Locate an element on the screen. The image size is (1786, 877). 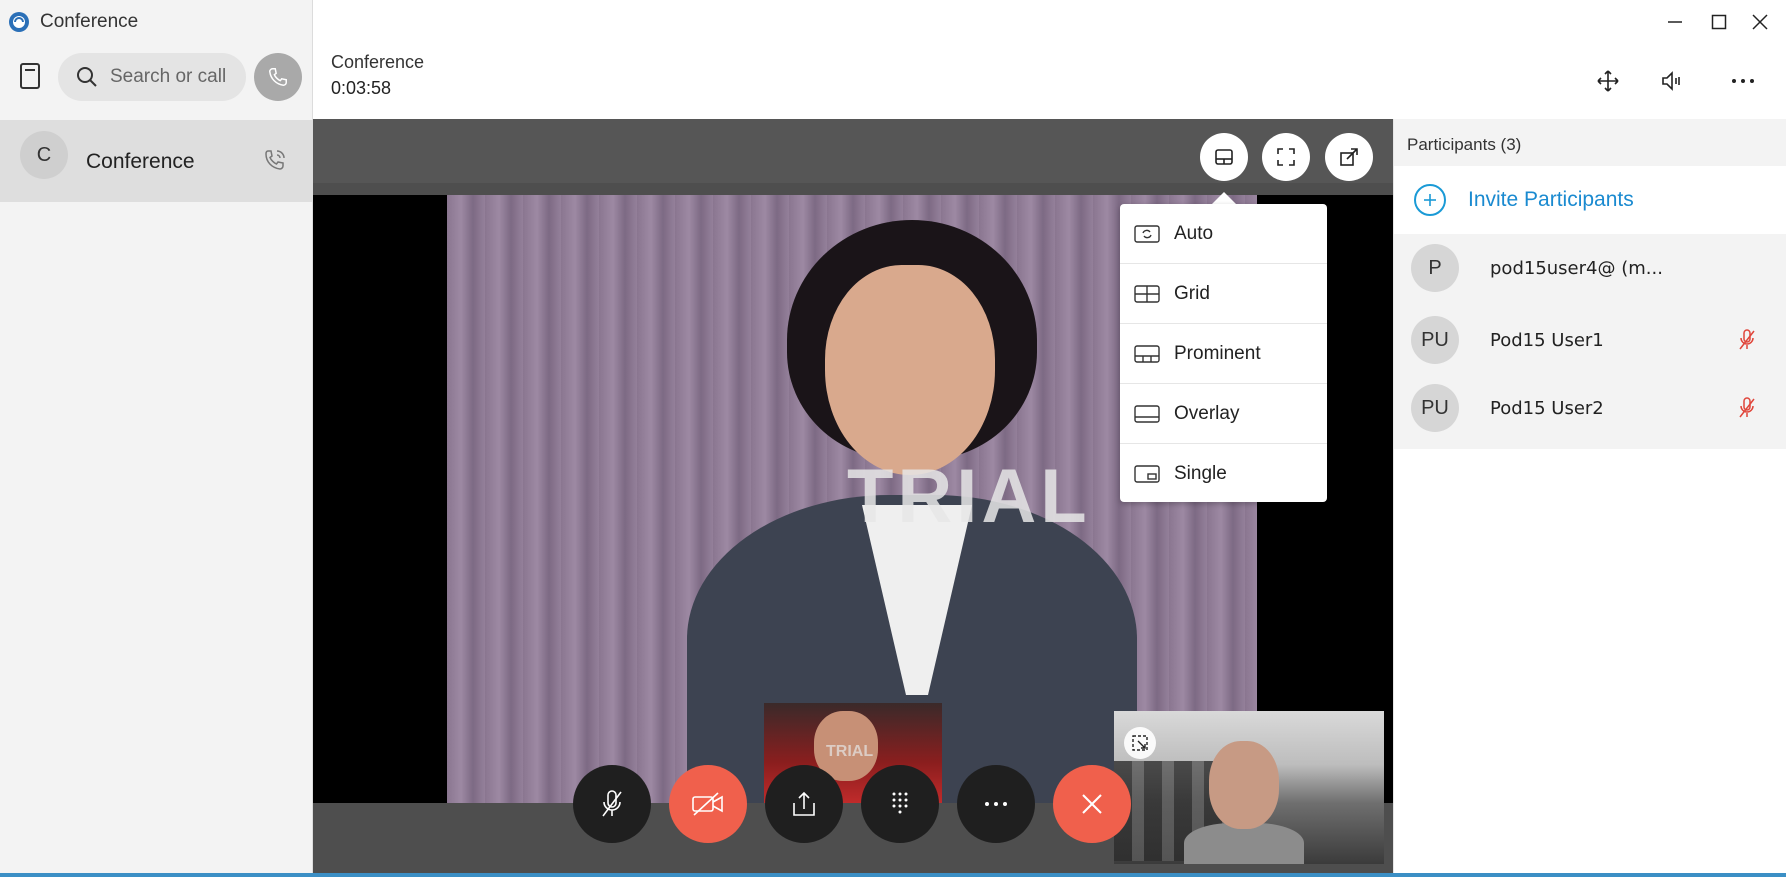
menu-item-prominent: Prominent is located at coordinates (1223, 354).